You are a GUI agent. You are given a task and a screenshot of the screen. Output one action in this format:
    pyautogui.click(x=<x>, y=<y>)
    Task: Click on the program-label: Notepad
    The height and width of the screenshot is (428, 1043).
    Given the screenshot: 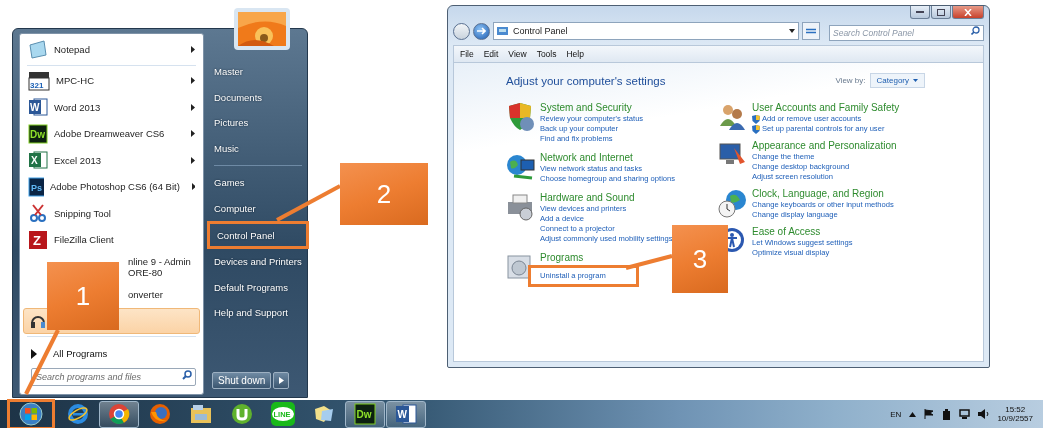 What is the action you would take?
    pyautogui.click(x=72, y=49)
    